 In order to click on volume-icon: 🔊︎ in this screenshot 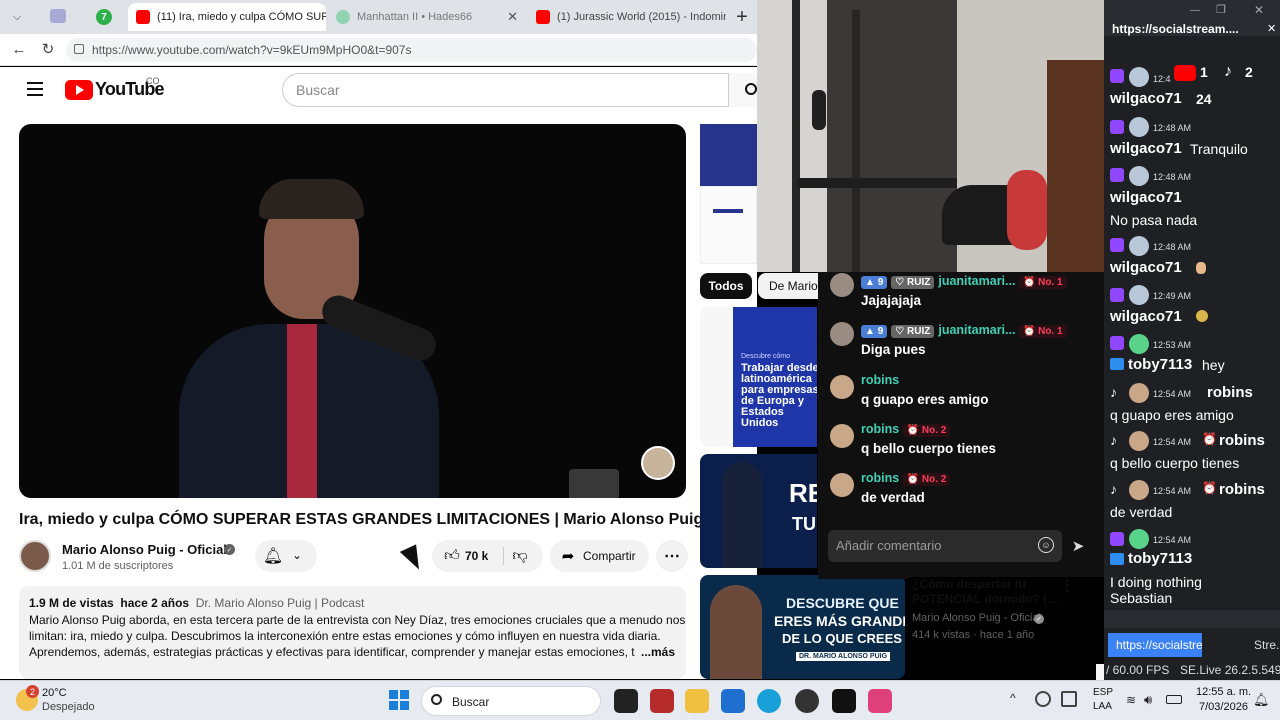, I will do `click(1148, 700)`.